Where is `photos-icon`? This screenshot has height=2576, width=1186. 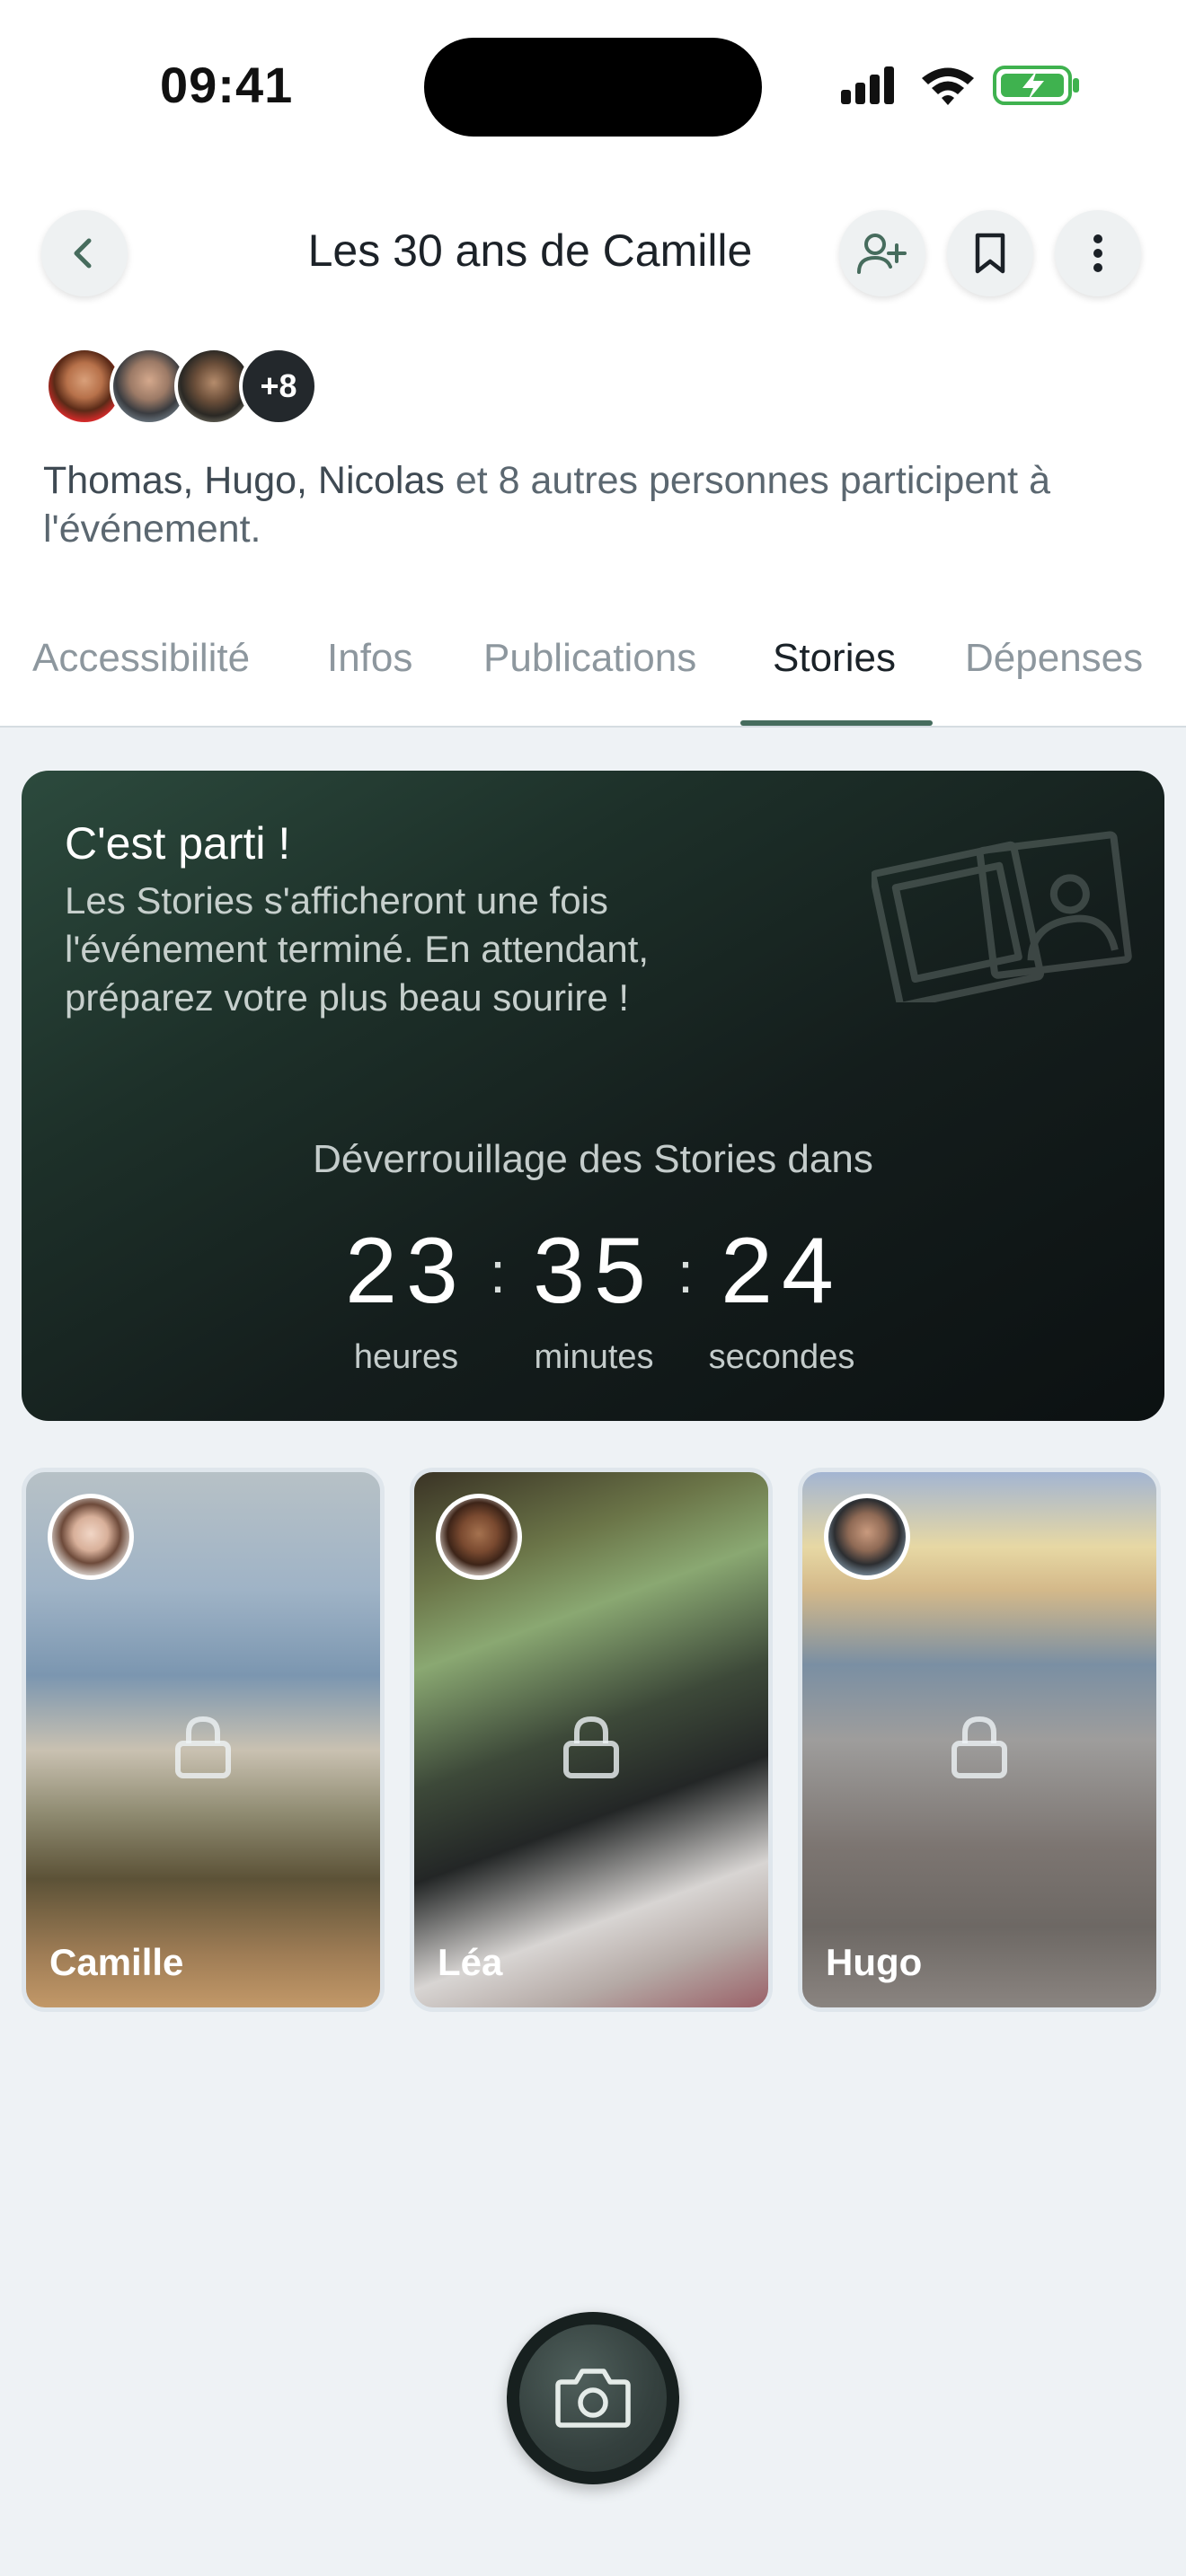 photos-icon is located at coordinates (1002, 916).